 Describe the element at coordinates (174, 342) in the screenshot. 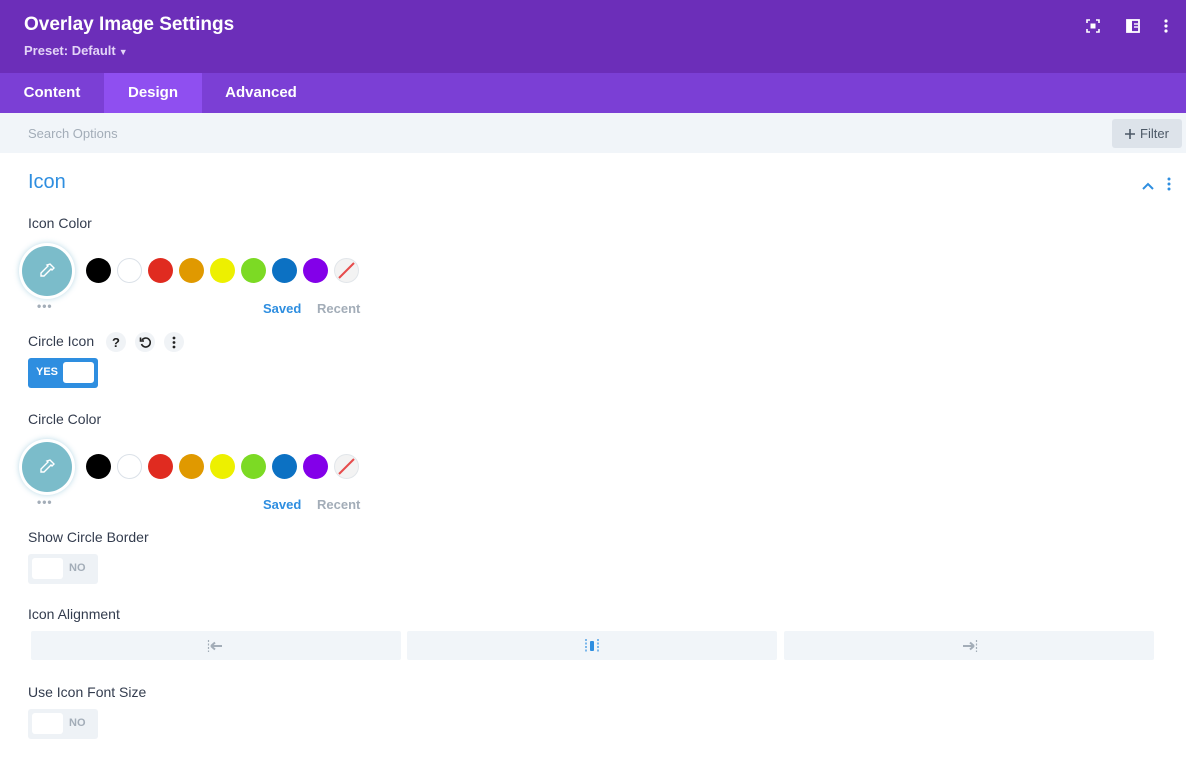

I see `options-vertical-icon` at that location.